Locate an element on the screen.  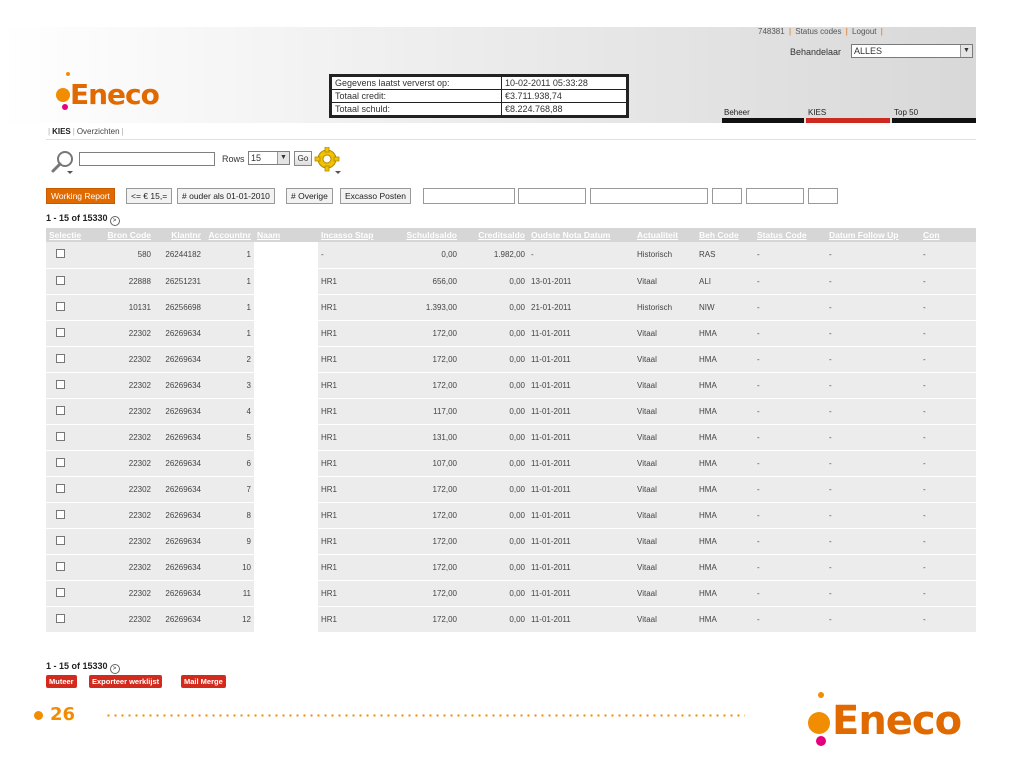
column-header: Selectie is located at coordinates (71, 235).